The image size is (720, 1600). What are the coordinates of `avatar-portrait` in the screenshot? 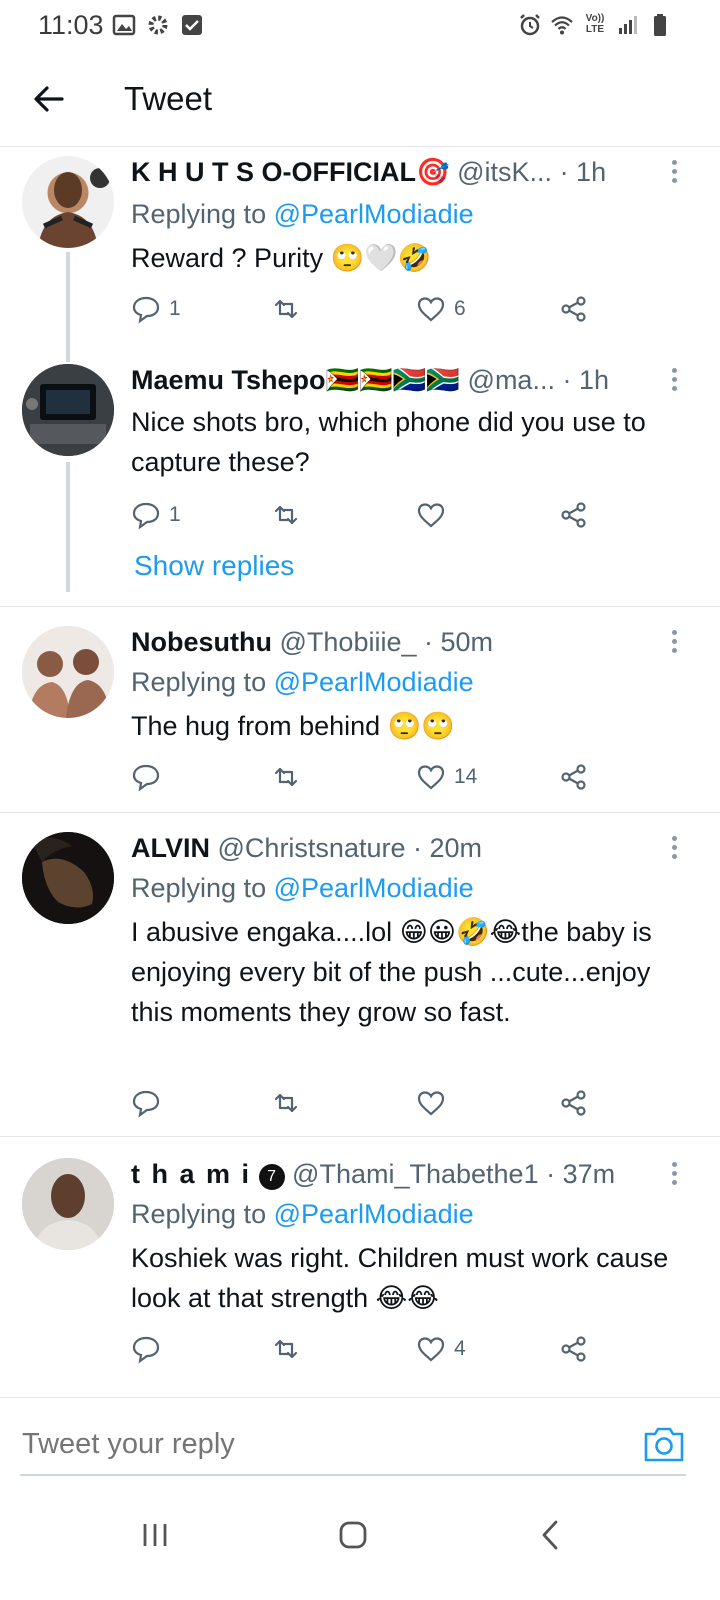 It's located at (74, 208).